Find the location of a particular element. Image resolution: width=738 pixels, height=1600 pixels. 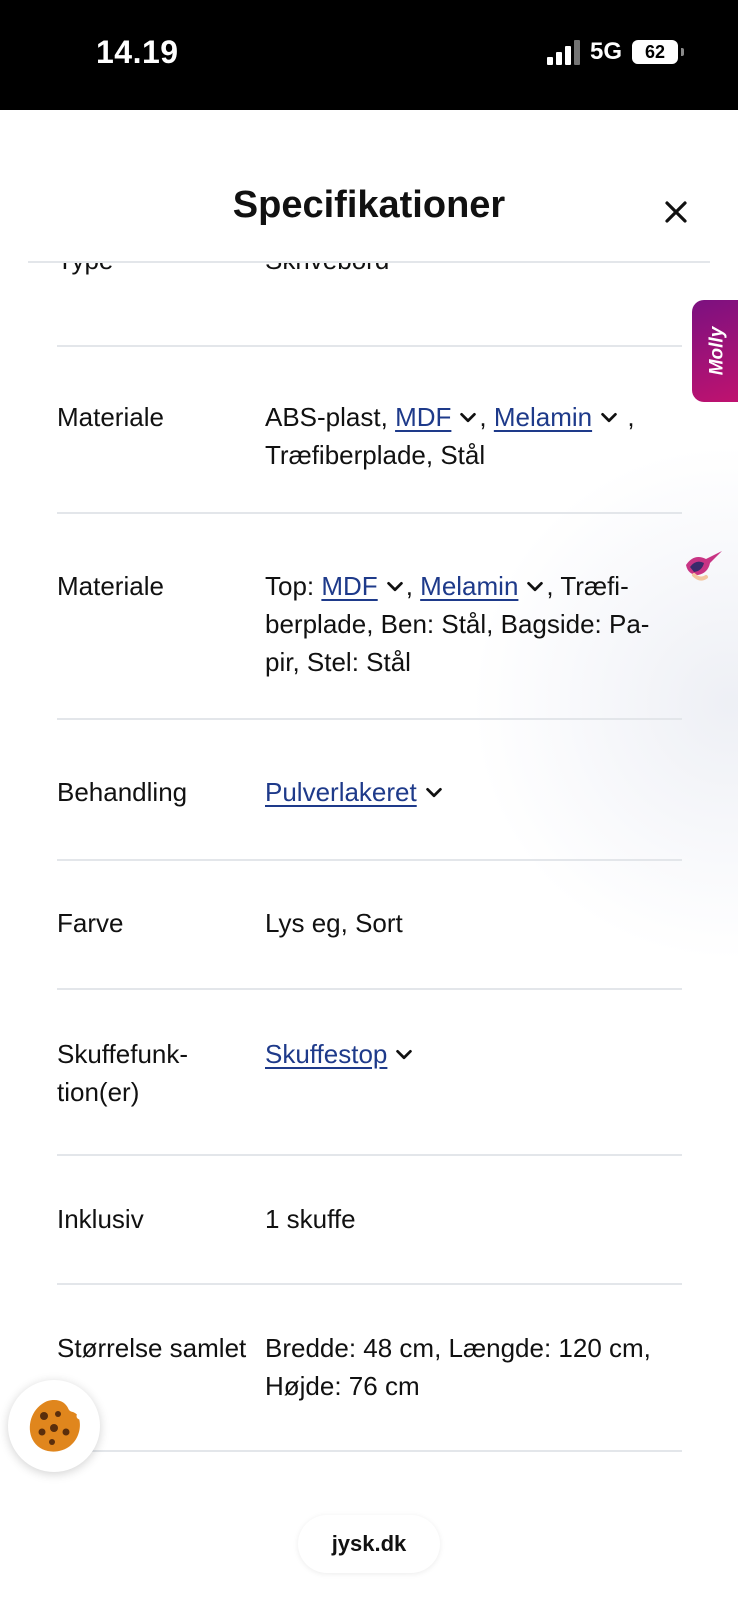

sheet-title: Specifikationer is located at coordinates (369, 205).